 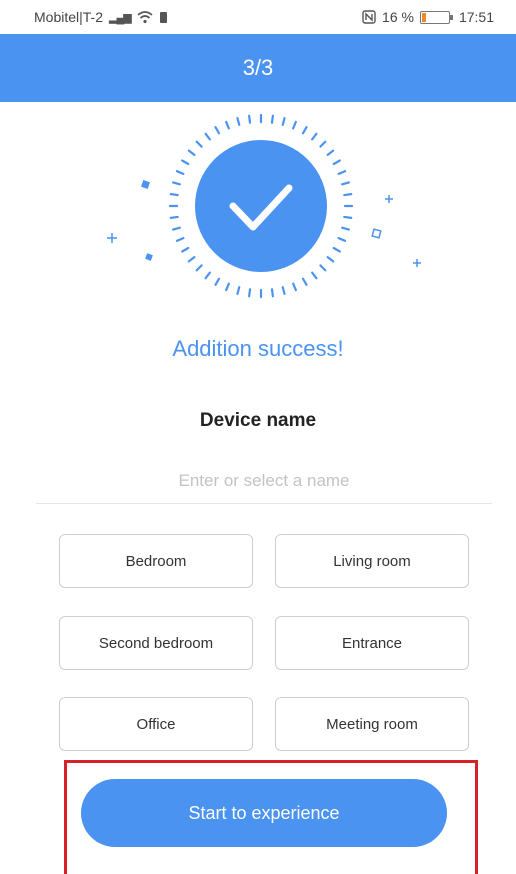 What do you see at coordinates (163, 17) in the screenshot?
I see `storage-icon` at bounding box center [163, 17].